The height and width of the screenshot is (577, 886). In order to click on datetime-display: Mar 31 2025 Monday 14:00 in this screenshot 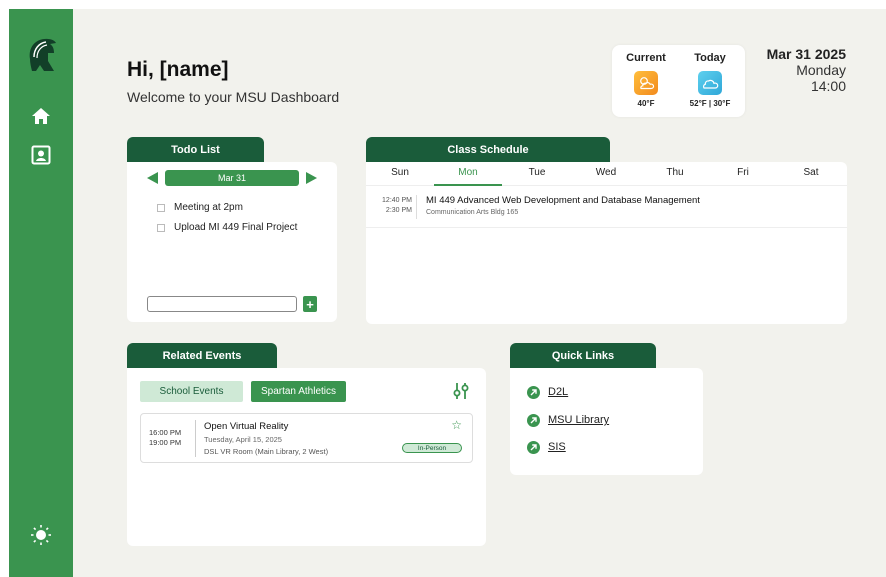, I will do `click(806, 70)`.